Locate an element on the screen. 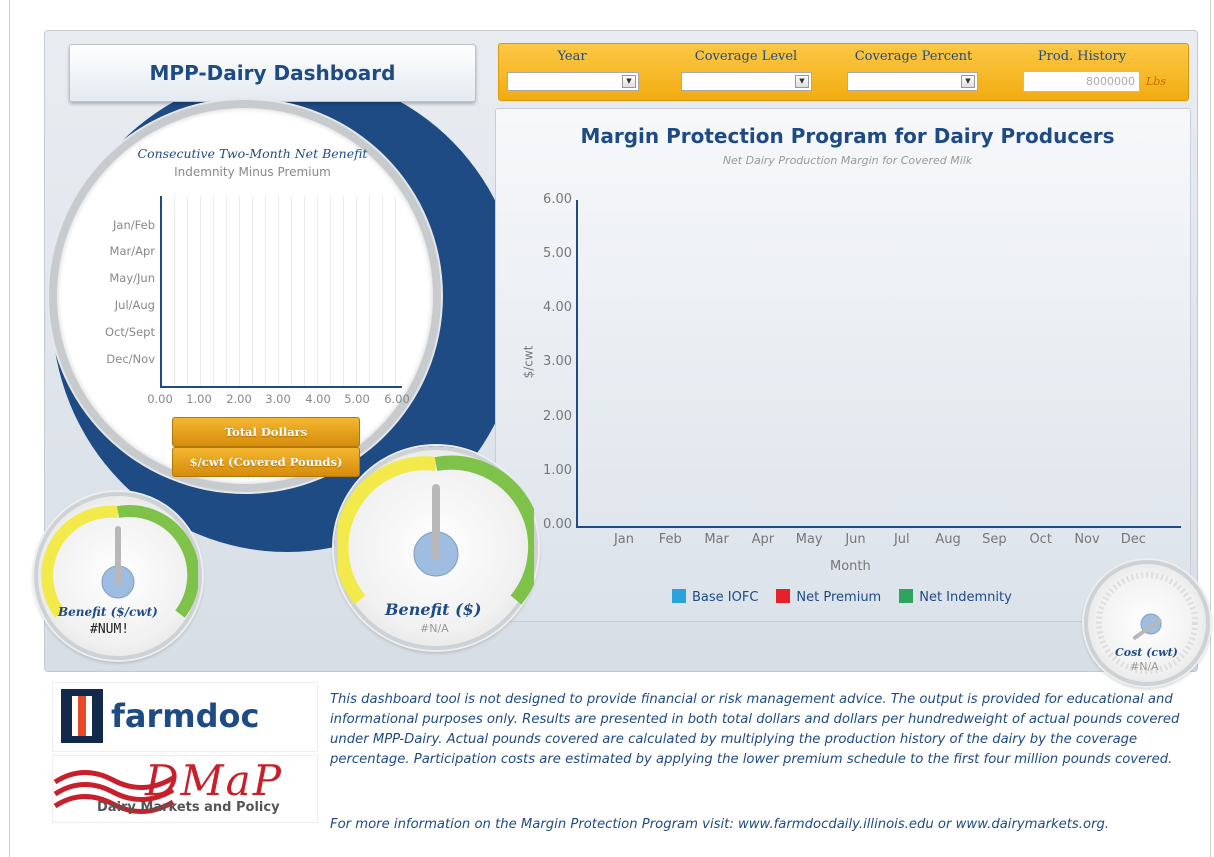 This screenshot has height=857, width=1214. net-benefit-plot-area is located at coordinates (281, 292).